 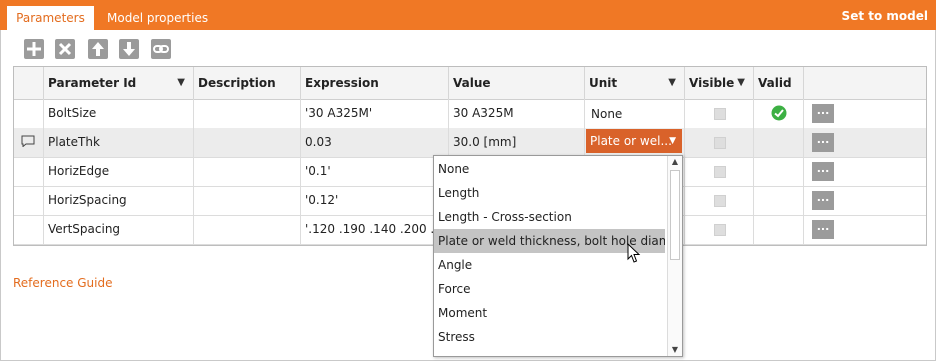 I want to click on cell-expression: '0.1', so click(x=374, y=171).